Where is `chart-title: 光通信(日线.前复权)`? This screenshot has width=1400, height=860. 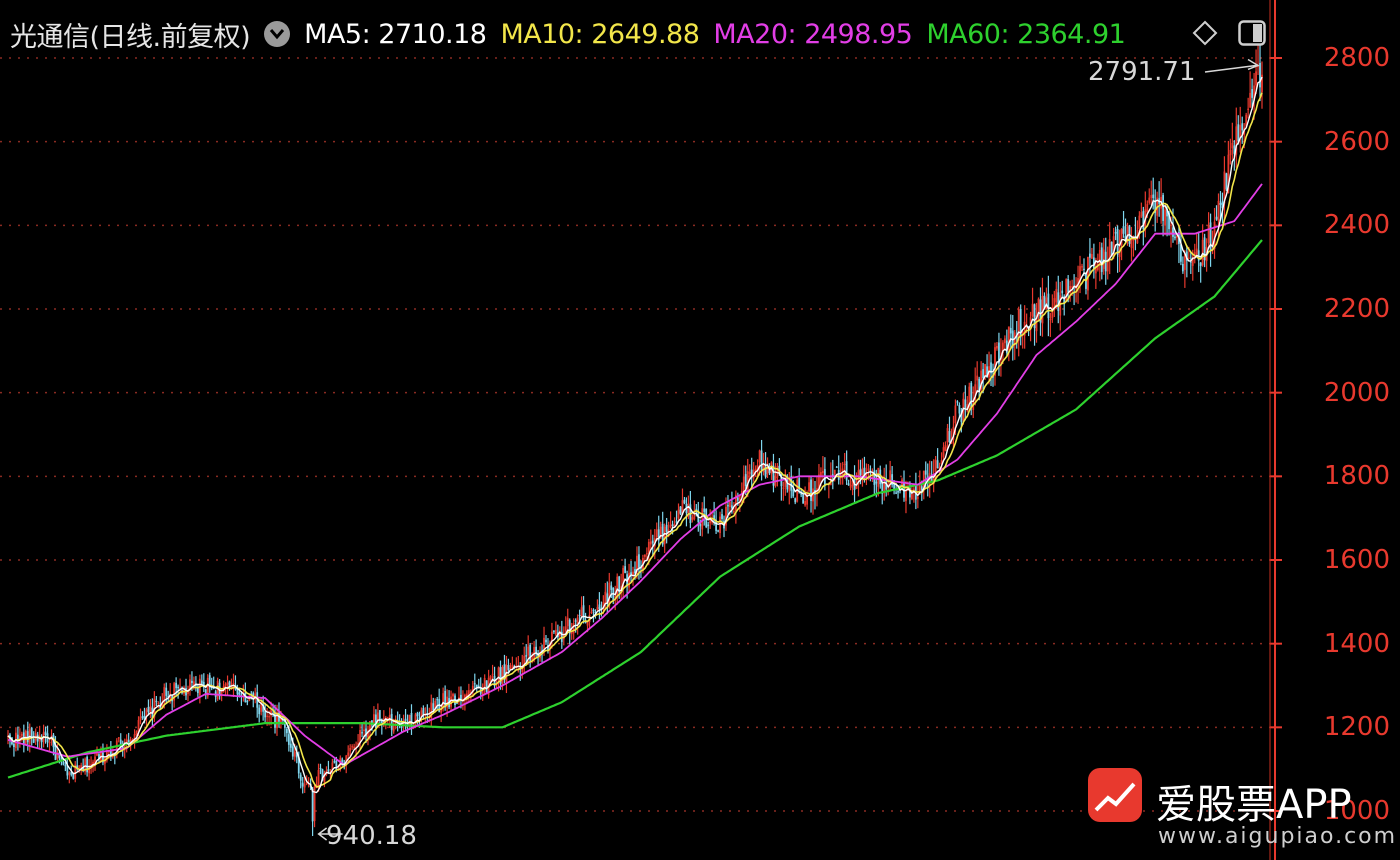 chart-title: 光通信(日线.前复权) is located at coordinates (130, 37).